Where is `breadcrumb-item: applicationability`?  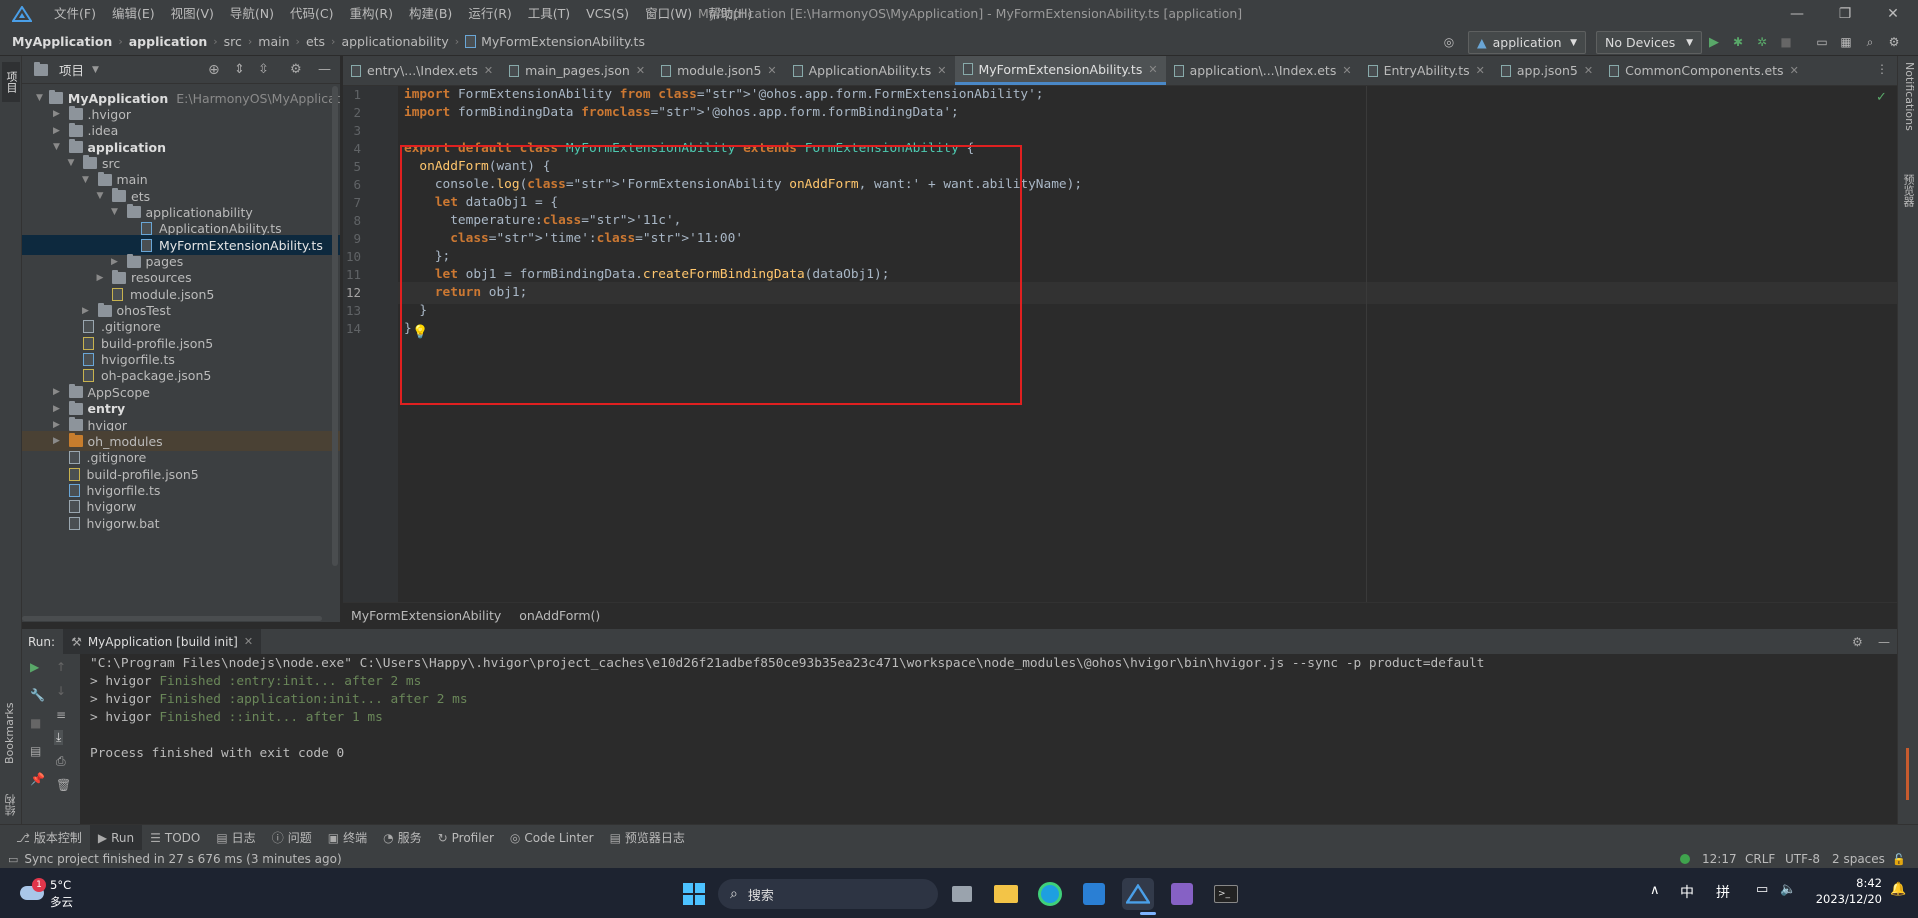 breadcrumb-item: applicationability is located at coordinates (394, 41).